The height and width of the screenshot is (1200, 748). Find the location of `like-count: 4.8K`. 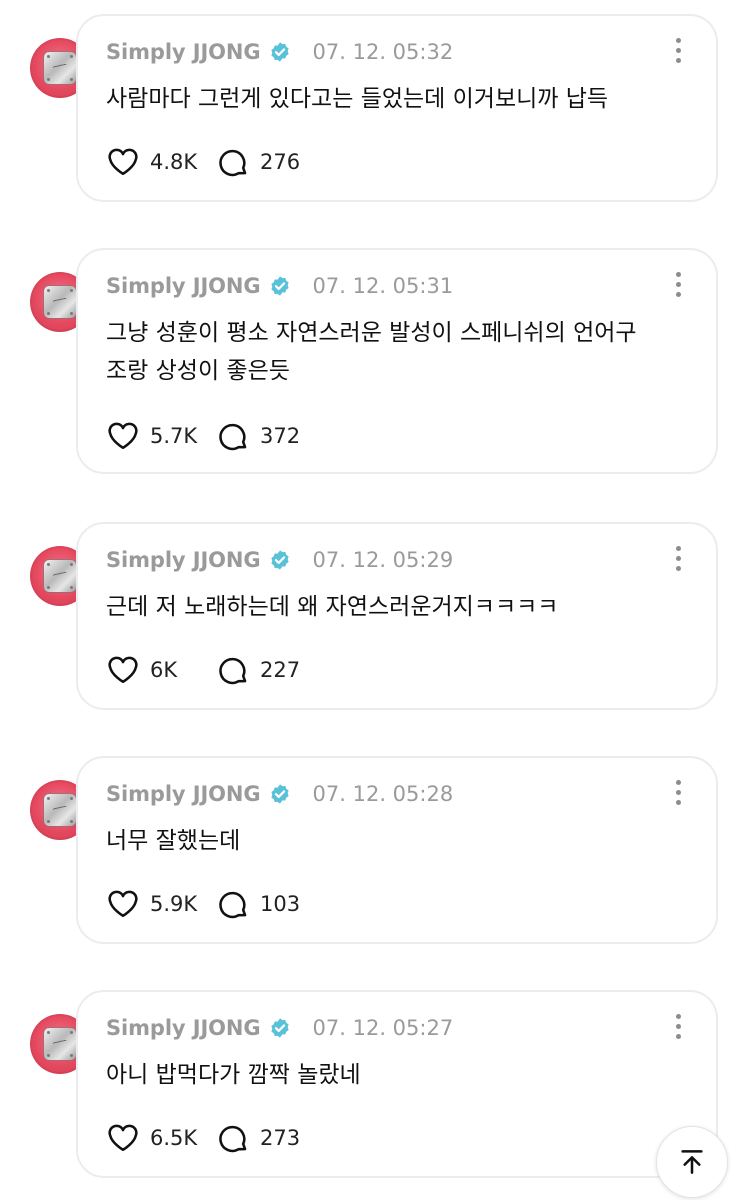

like-count: 4.8K is located at coordinates (174, 162).